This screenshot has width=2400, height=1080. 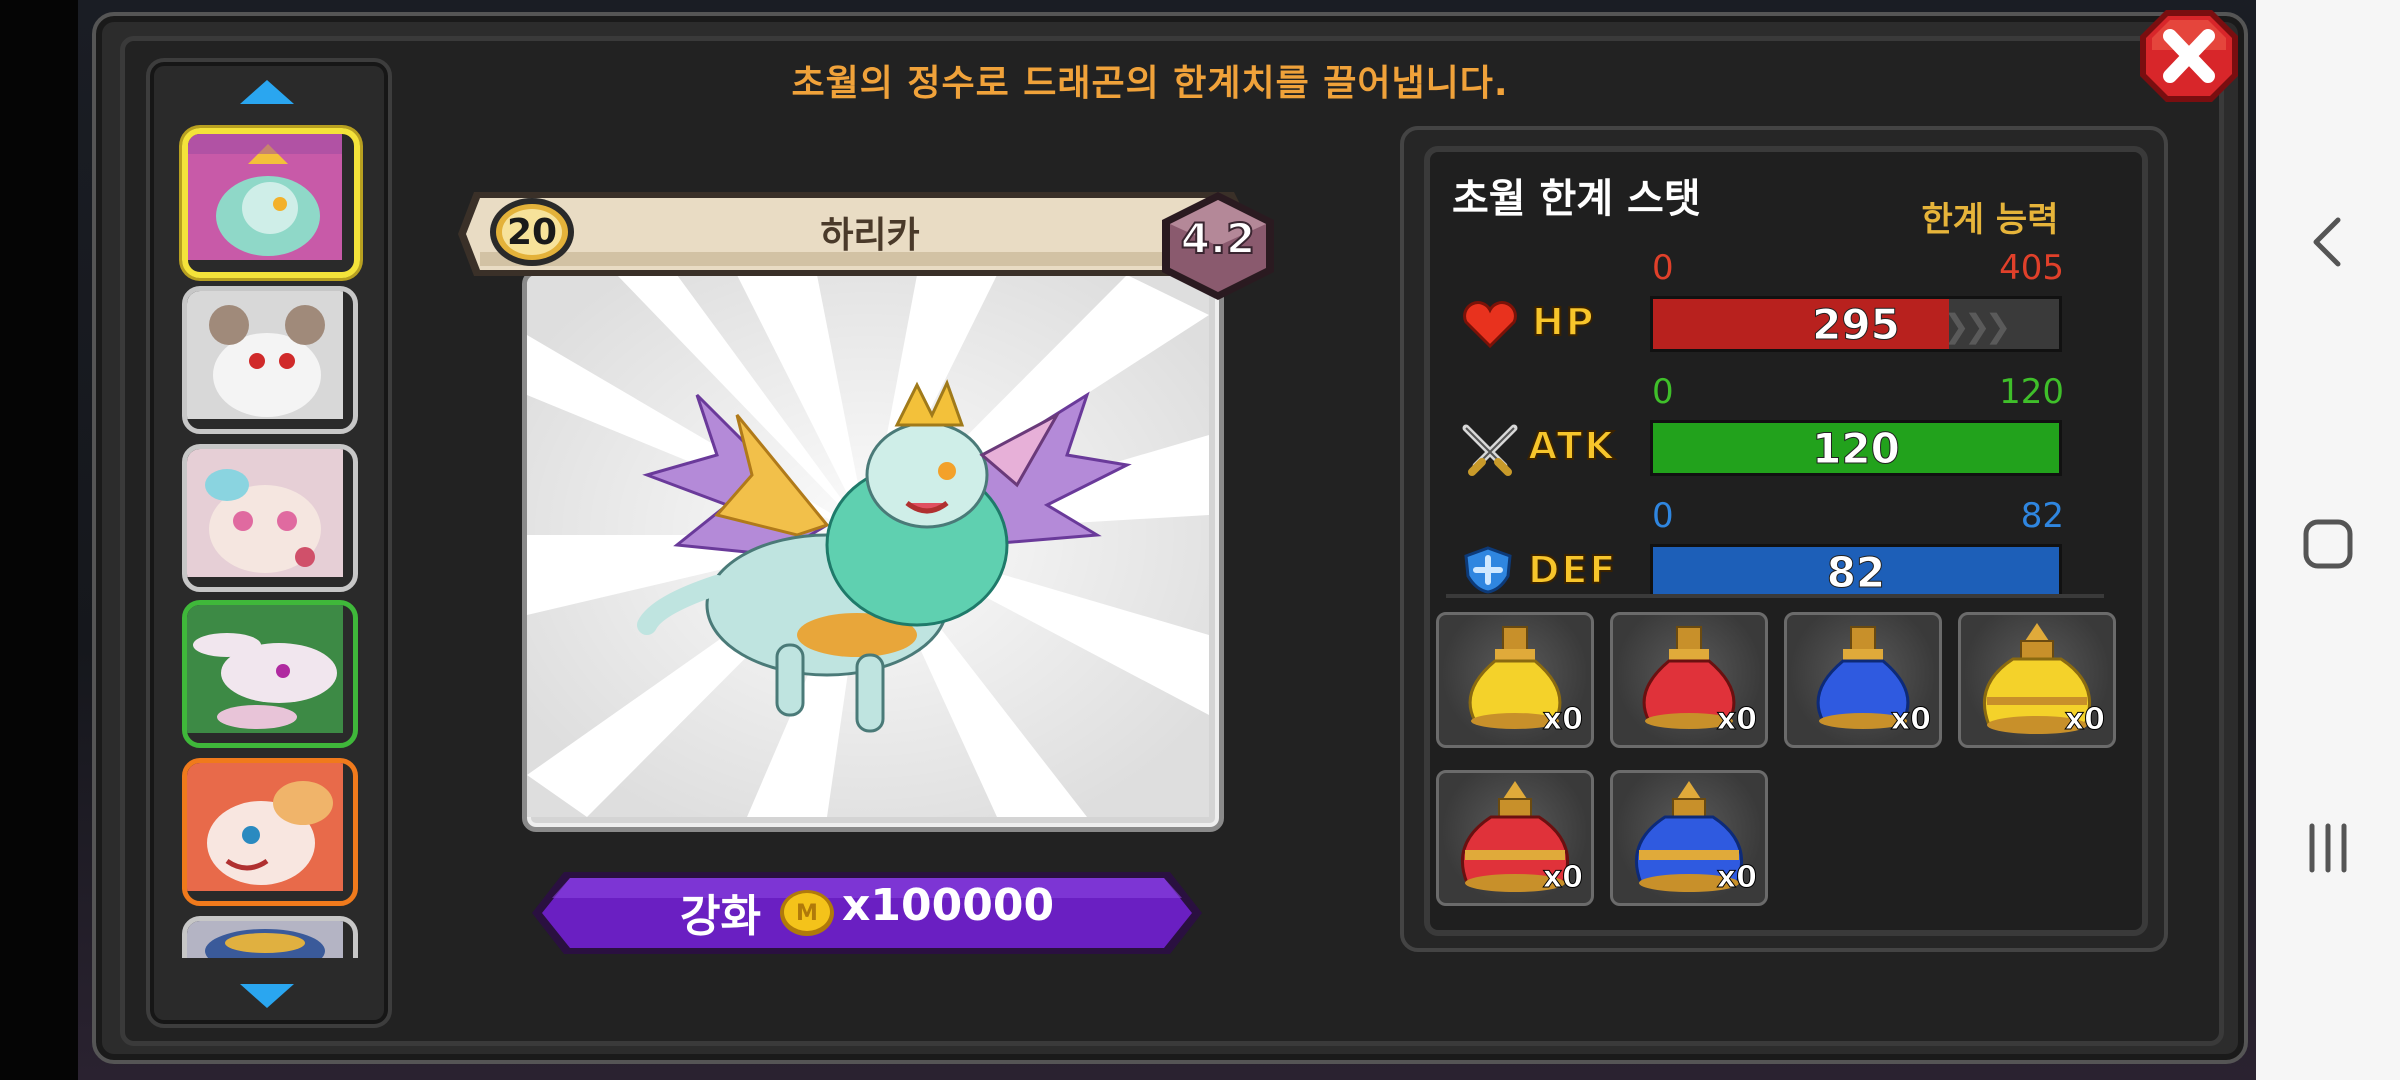 I want to click on down-arrow-icon, so click(x=267, y=996).